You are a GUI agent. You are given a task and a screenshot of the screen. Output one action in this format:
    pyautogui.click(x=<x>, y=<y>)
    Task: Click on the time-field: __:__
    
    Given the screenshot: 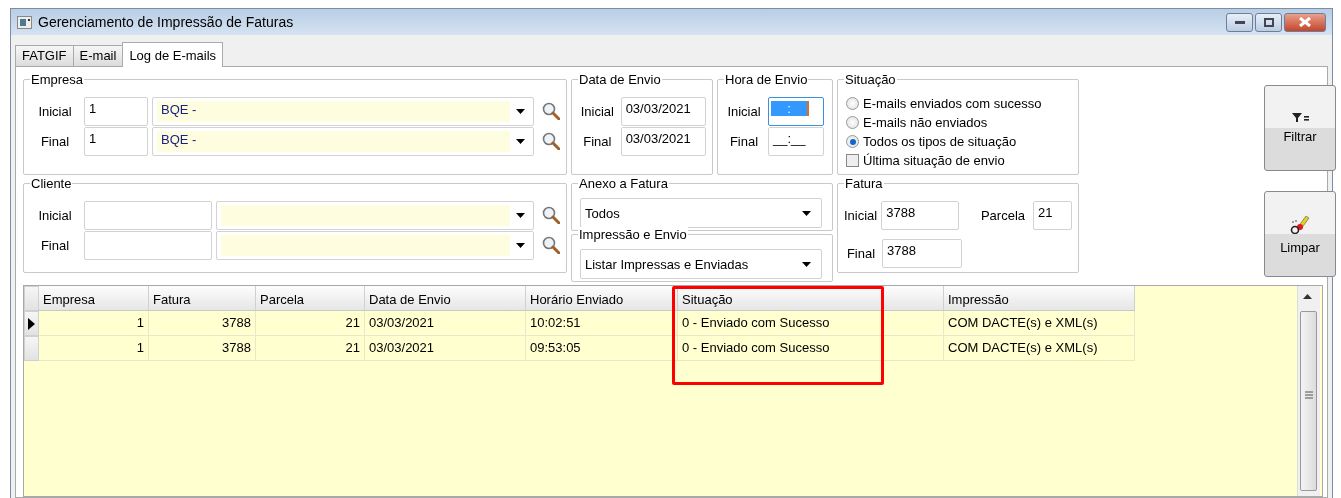 What is the action you would take?
    pyautogui.click(x=796, y=141)
    